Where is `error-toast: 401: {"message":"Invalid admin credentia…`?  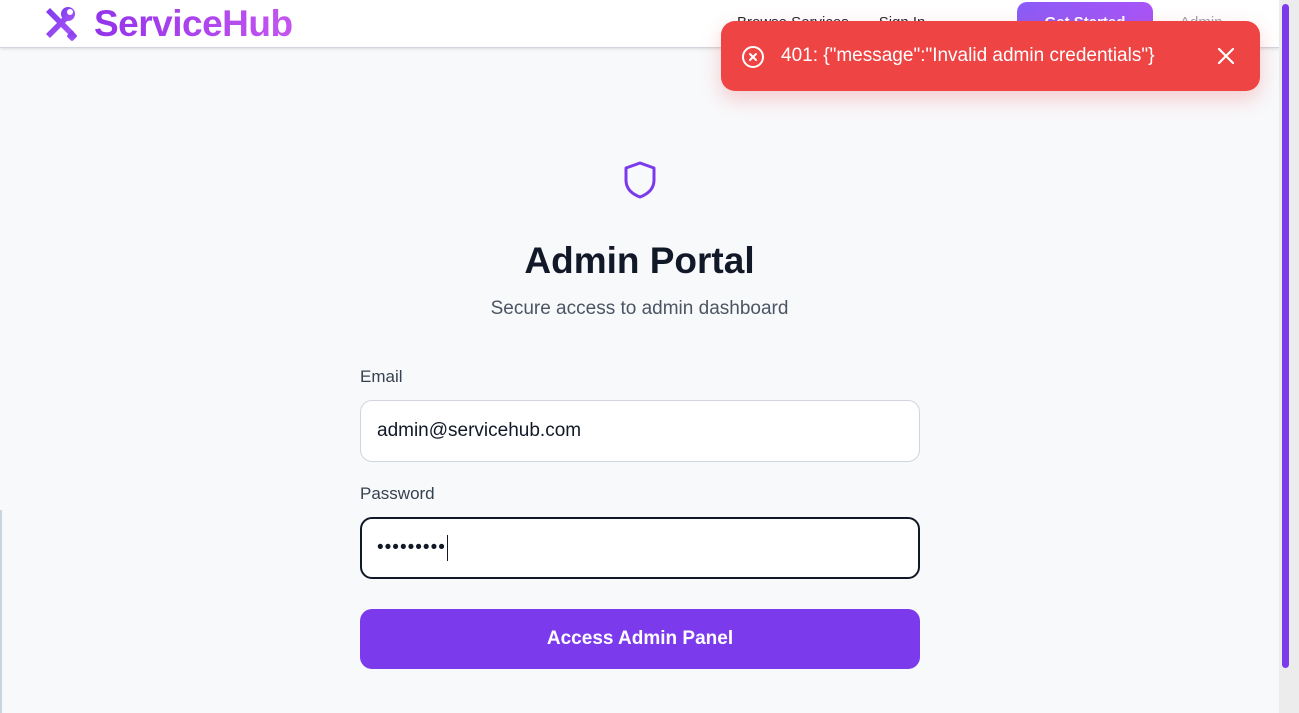 error-toast: 401: {"message":"Invalid admin credentia… is located at coordinates (990, 56).